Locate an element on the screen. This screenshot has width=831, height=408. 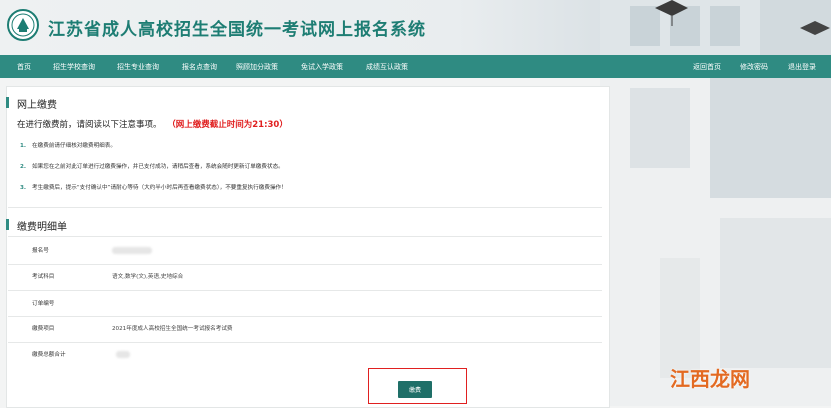
nav-exempt-policy: 免试入学政策 is located at coordinates (322, 67).